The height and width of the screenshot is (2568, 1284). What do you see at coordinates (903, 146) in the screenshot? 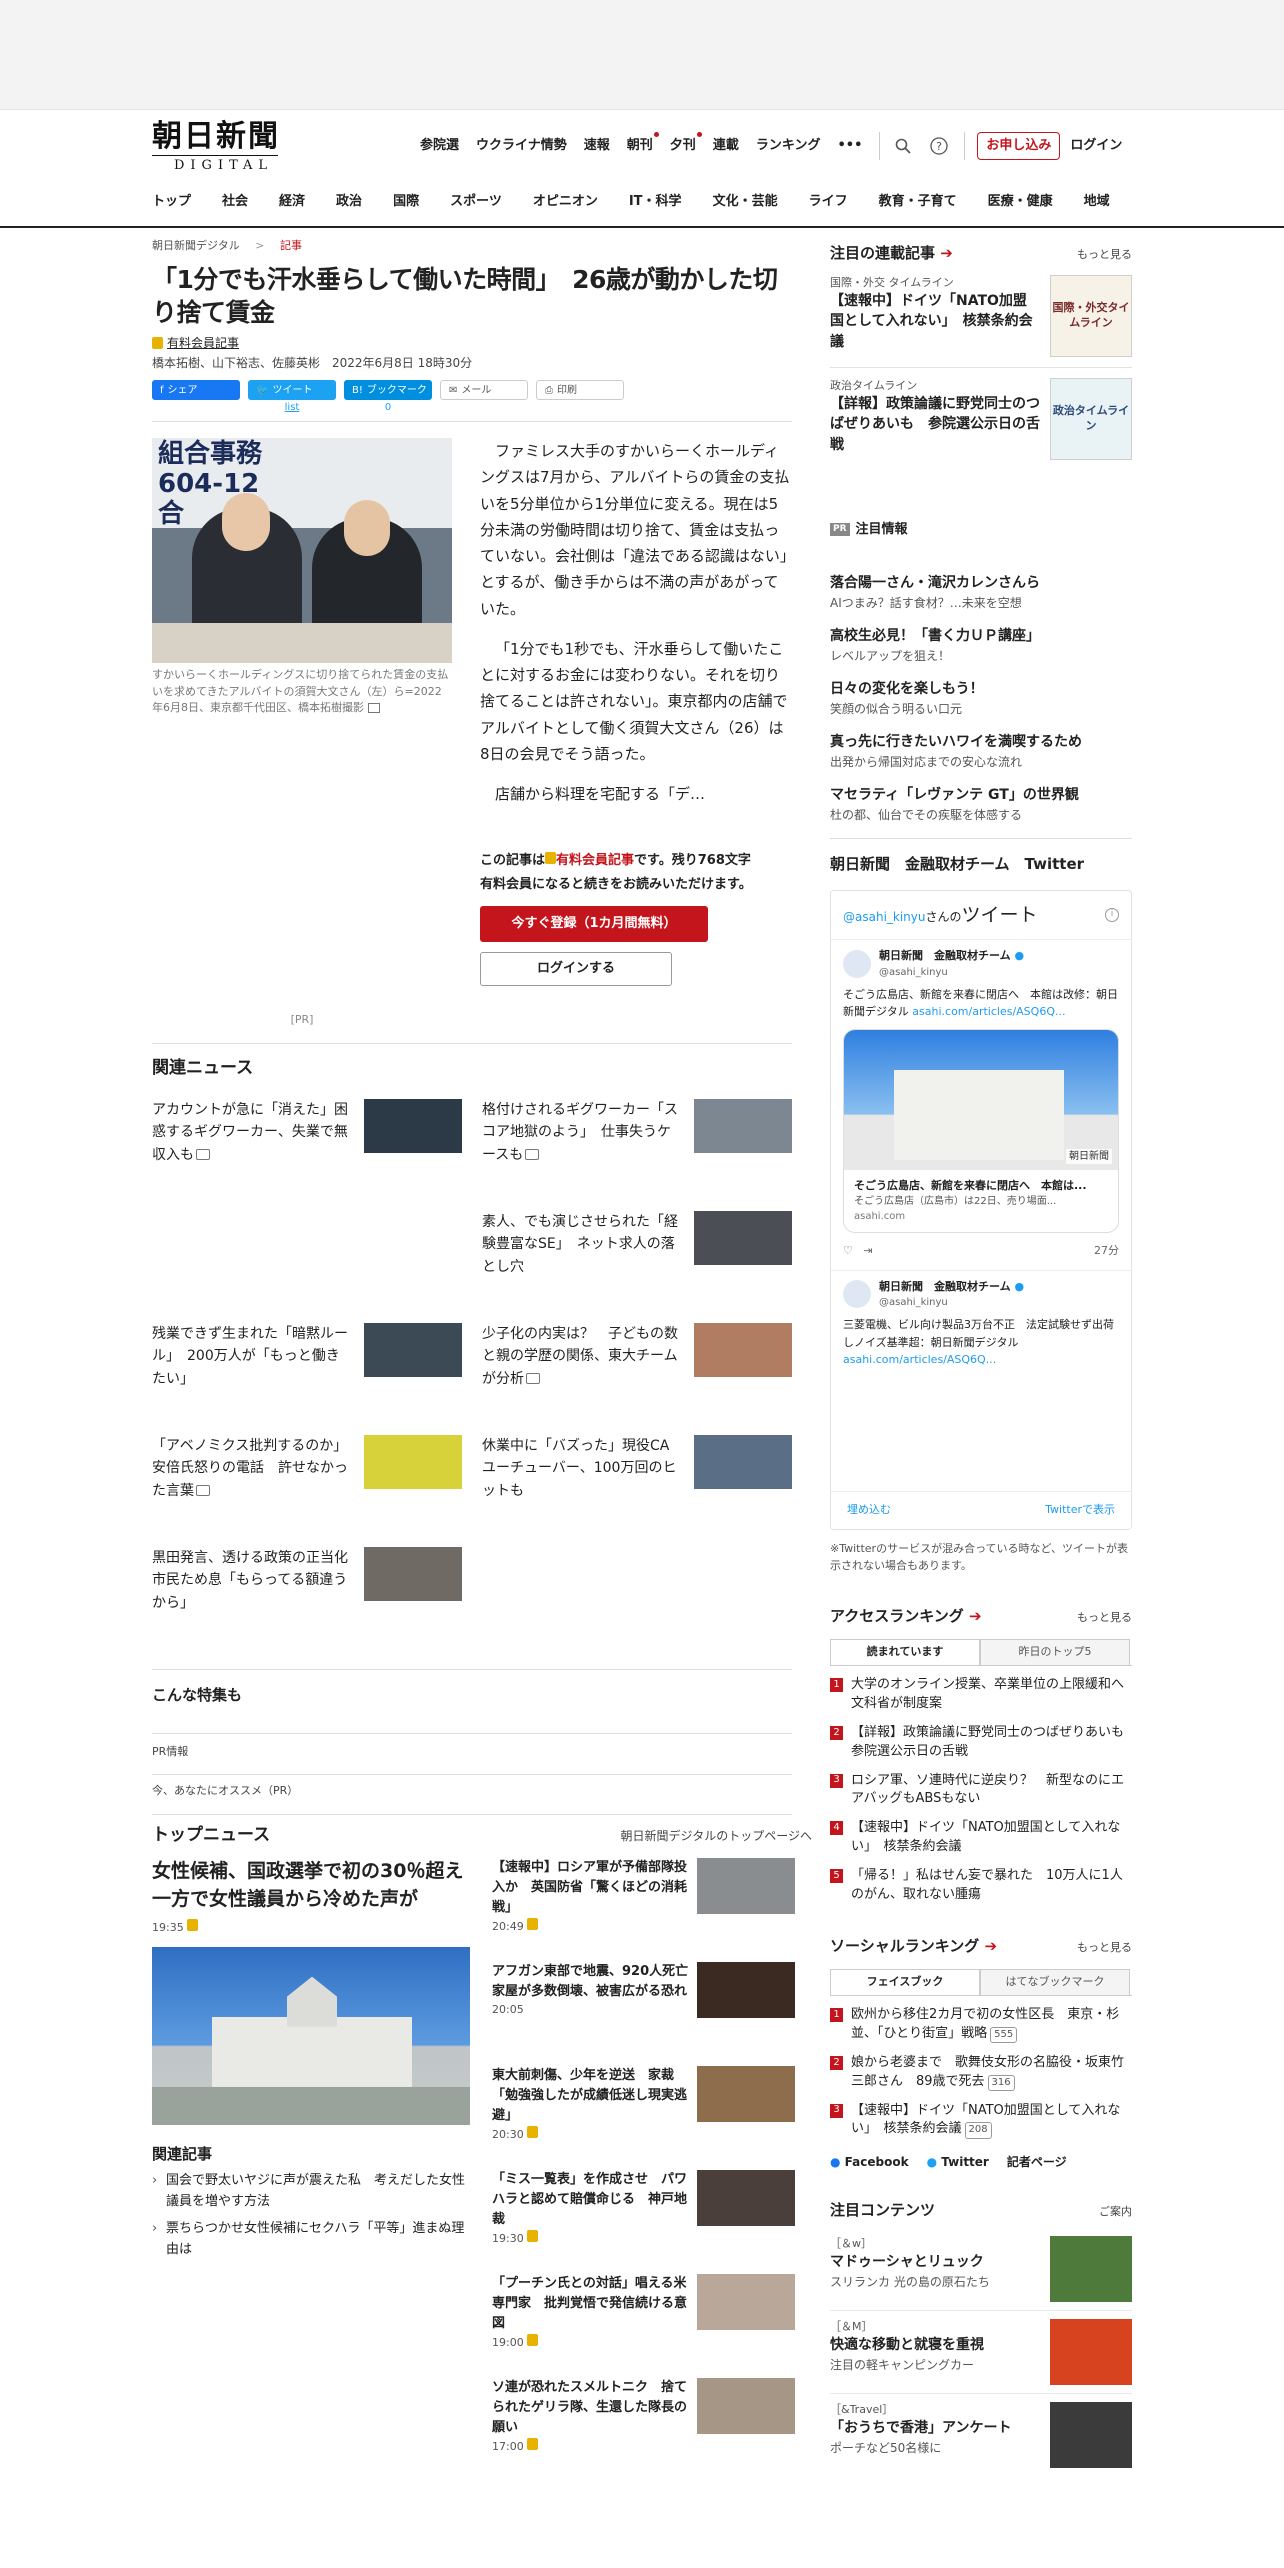
I see `search-icon` at bounding box center [903, 146].